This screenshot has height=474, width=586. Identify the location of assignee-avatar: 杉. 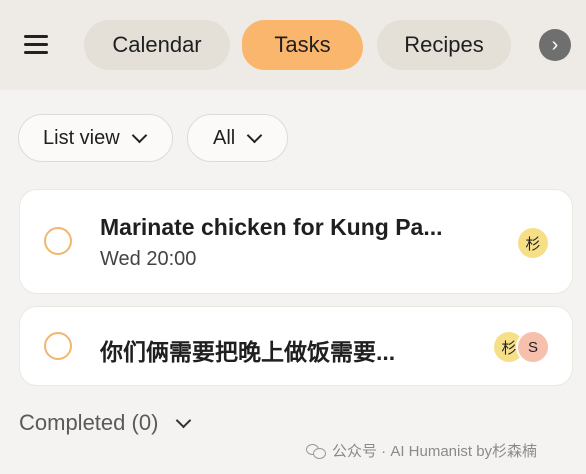
(533, 243).